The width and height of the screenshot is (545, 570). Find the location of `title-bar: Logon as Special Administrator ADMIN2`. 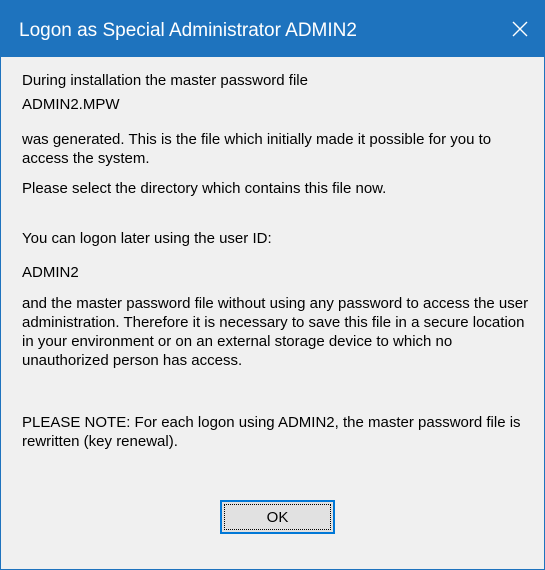

title-bar: Logon as Special Administrator ADMIN2 is located at coordinates (272, 28).